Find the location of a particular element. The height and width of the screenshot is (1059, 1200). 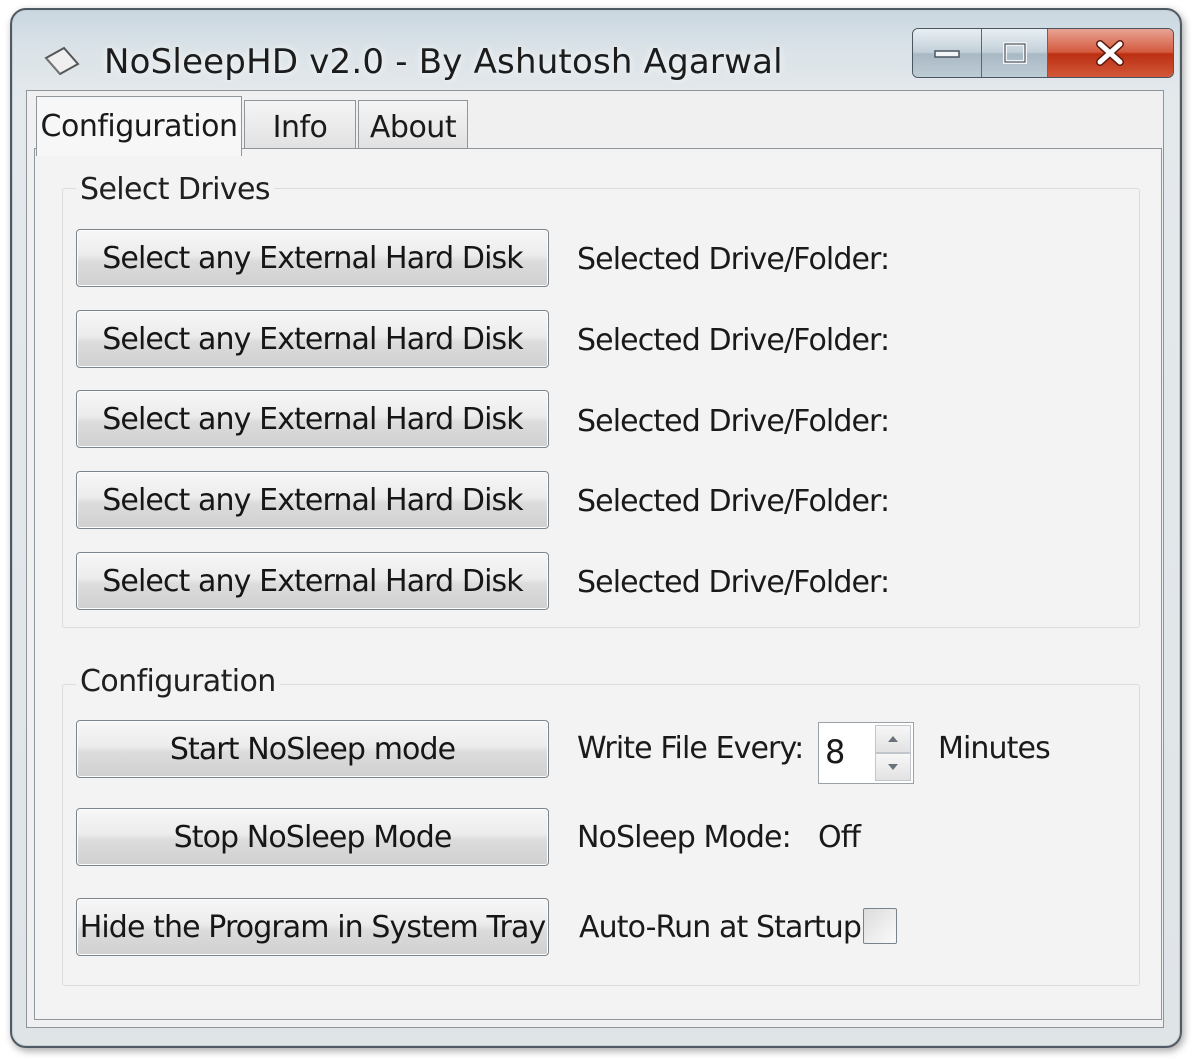

selected-drive-label-4: Selected Drive/Folder: is located at coordinates (733, 501).